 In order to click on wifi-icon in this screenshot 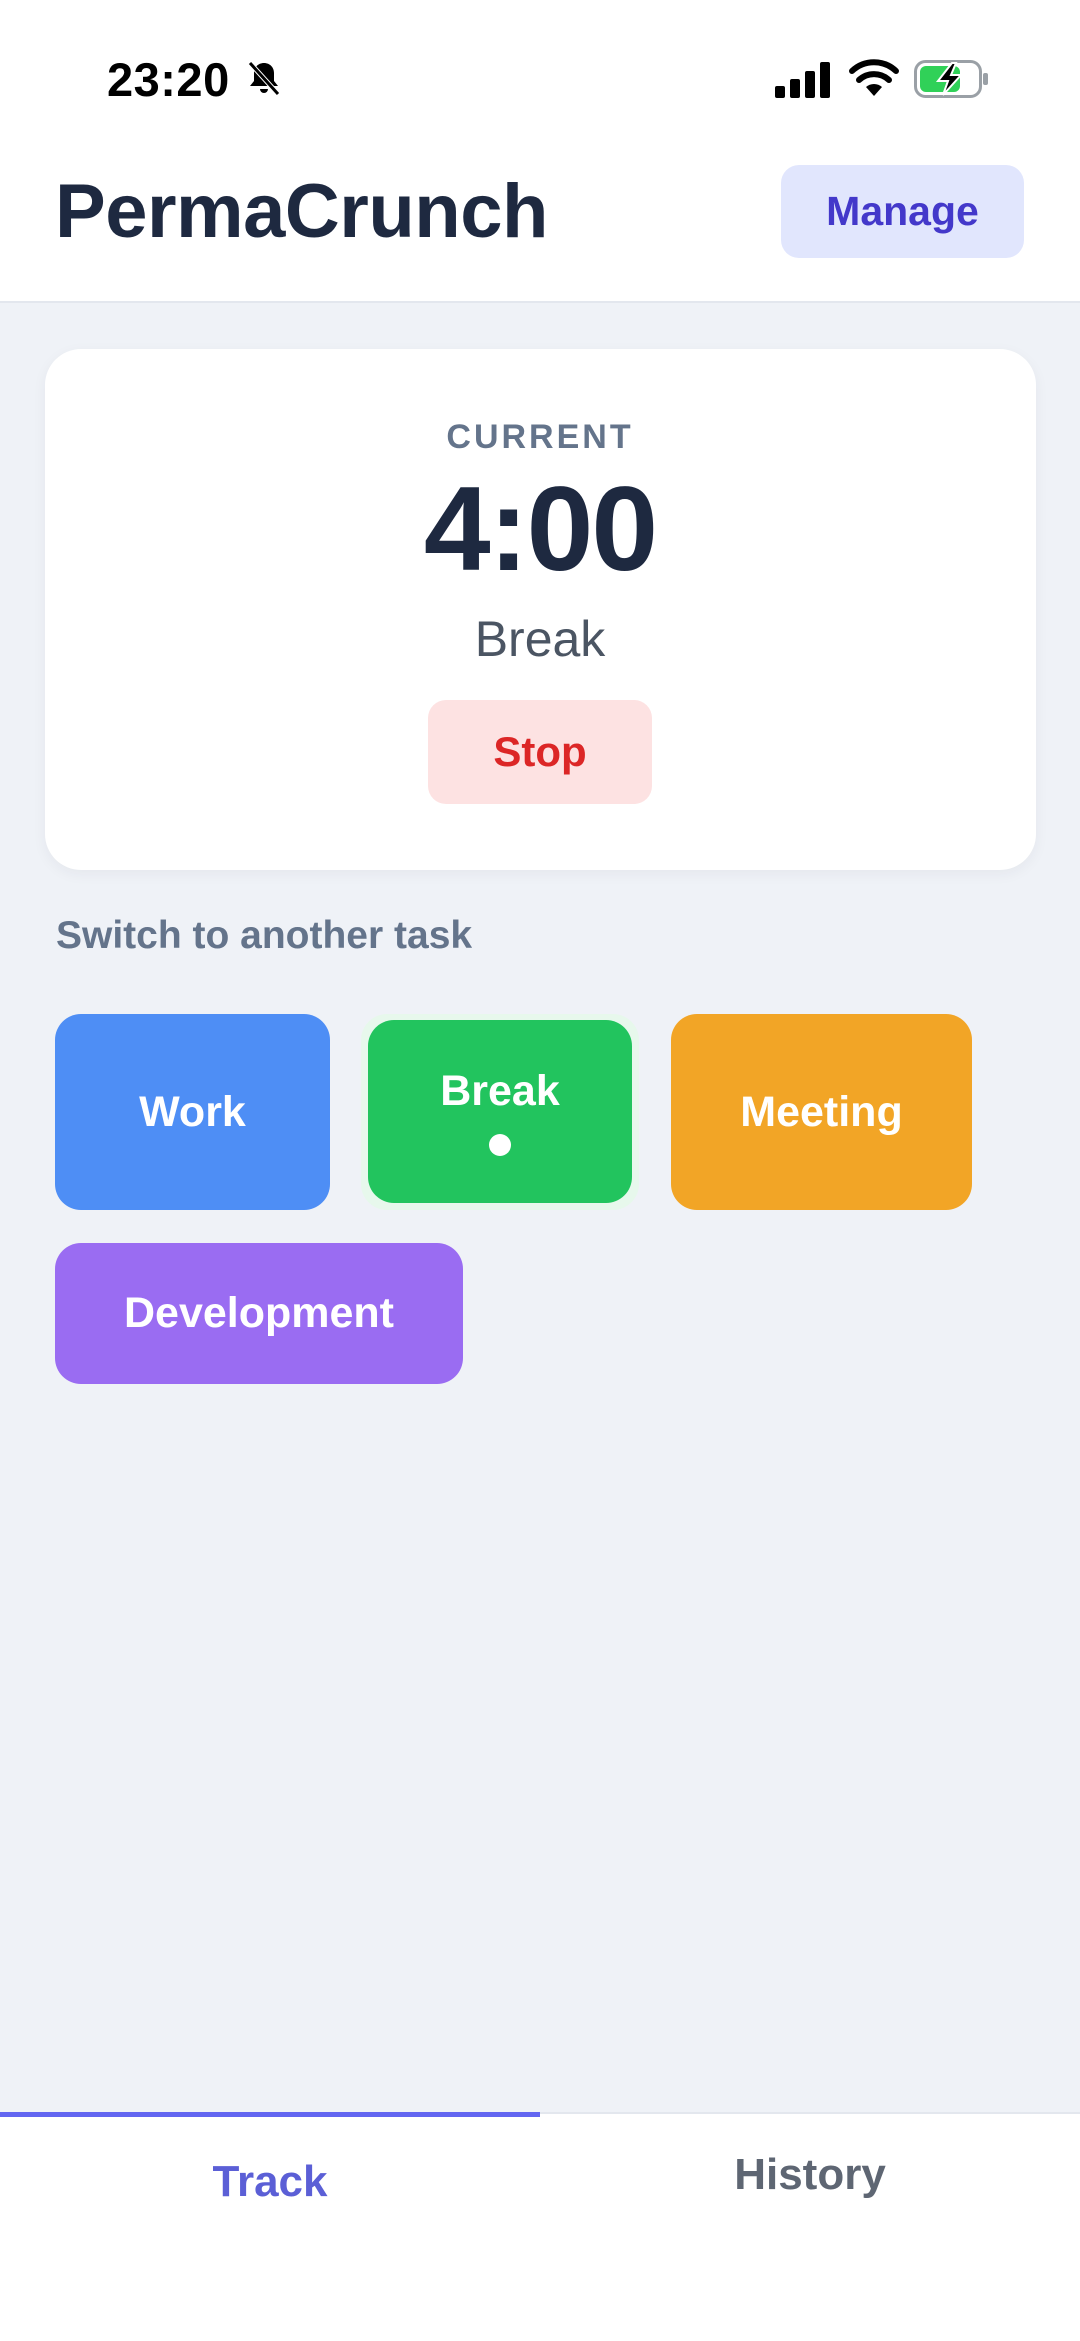, I will do `click(874, 77)`.